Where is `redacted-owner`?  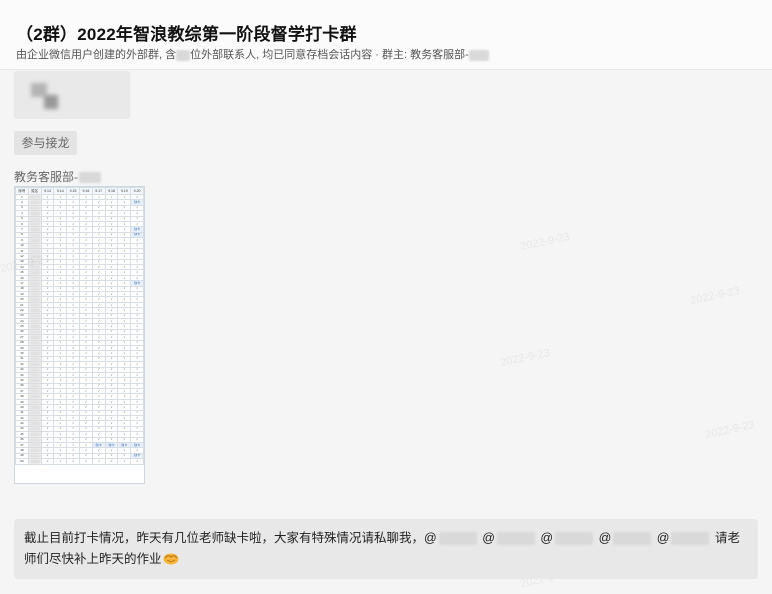 redacted-owner is located at coordinates (478, 55).